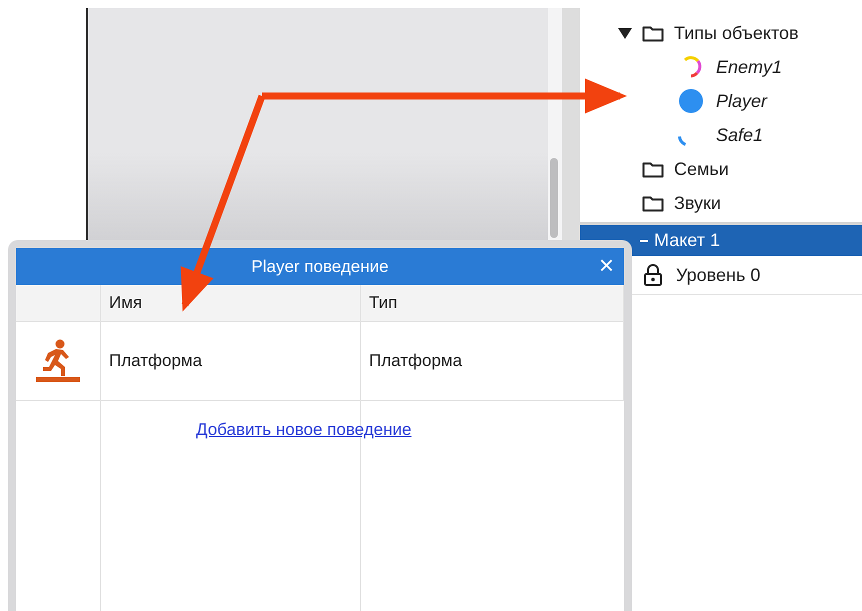 Image resolution: width=862 pixels, height=611 pixels. I want to click on column-header: Тип, so click(492, 303).